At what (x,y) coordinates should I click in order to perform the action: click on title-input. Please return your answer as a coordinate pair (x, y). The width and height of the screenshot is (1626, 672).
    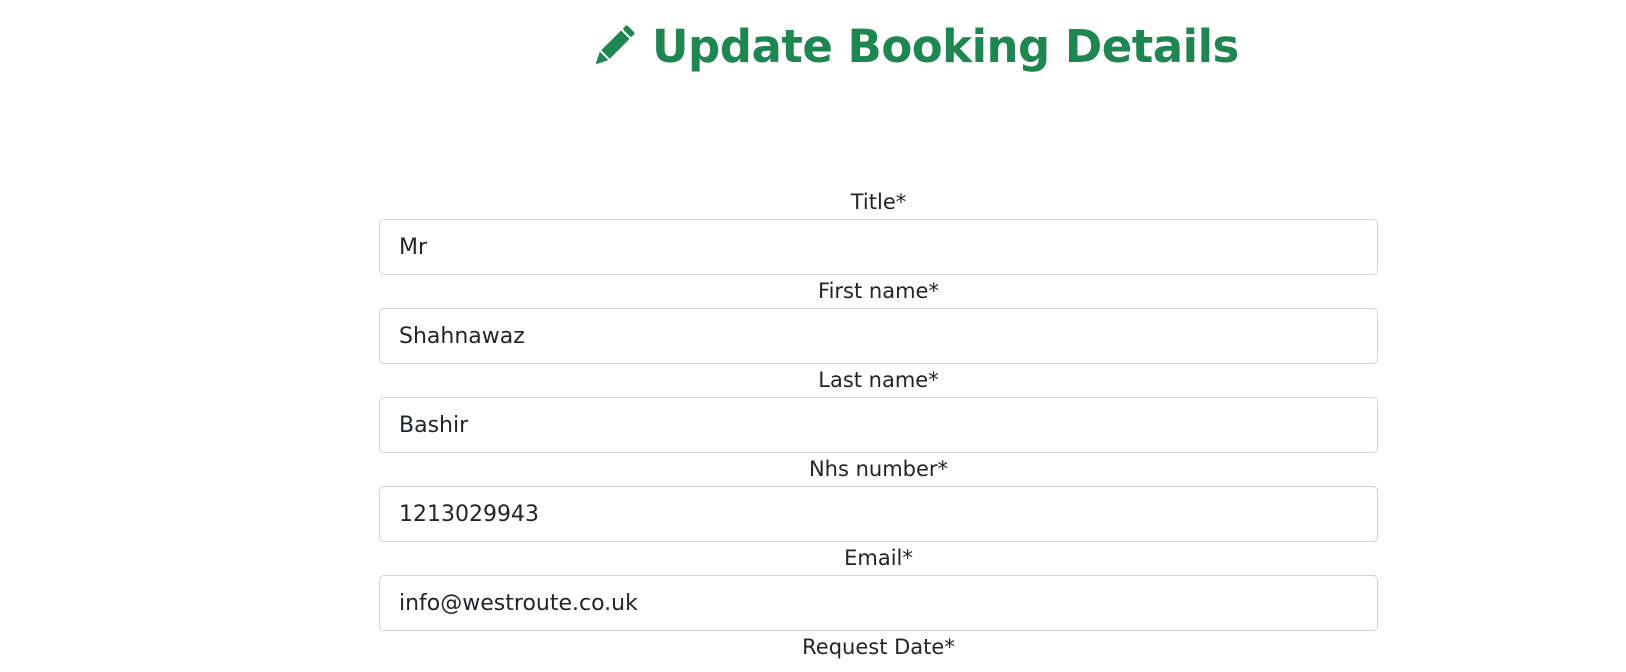
    Looking at the image, I should click on (878, 247).